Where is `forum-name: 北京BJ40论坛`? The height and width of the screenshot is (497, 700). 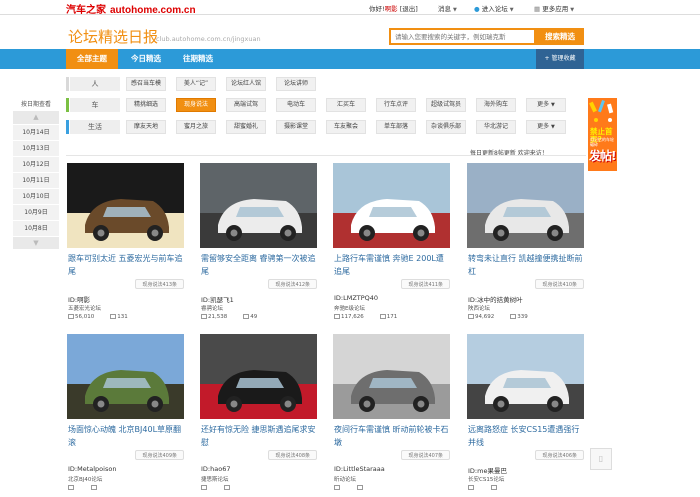
forum-name: 北京BJ40论坛 is located at coordinates (85, 479).